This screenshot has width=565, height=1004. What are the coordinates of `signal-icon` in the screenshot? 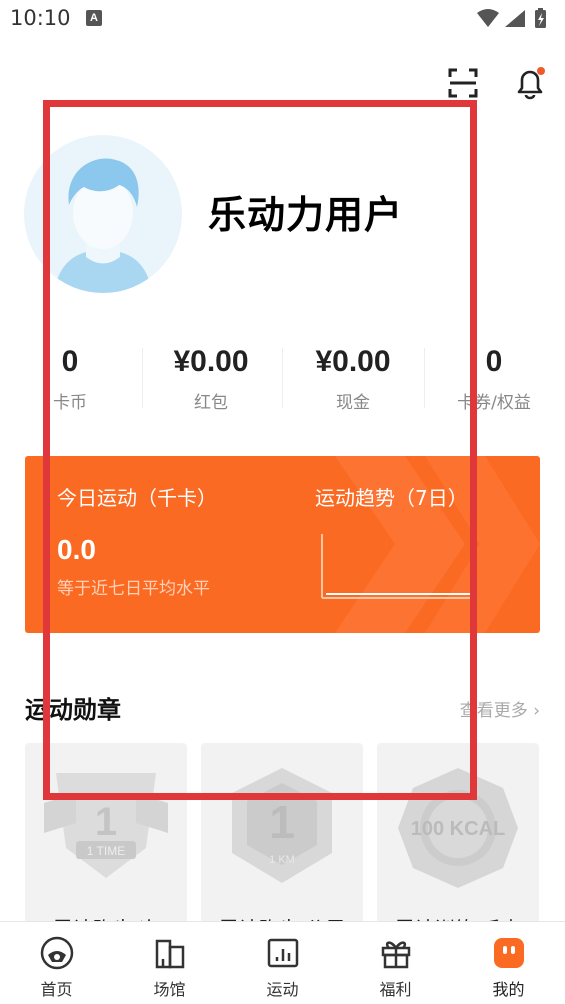 It's located at (515, 18).